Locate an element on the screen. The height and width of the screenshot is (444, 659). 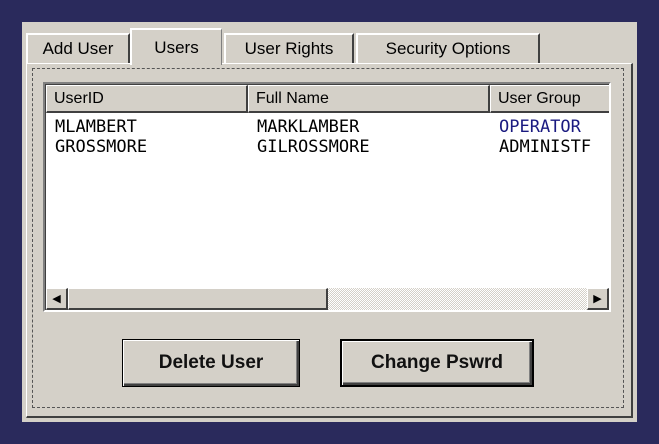
table-row: GROSSMORE GILROSSMORE ADMINISTF is located at coordinates (327, 147).